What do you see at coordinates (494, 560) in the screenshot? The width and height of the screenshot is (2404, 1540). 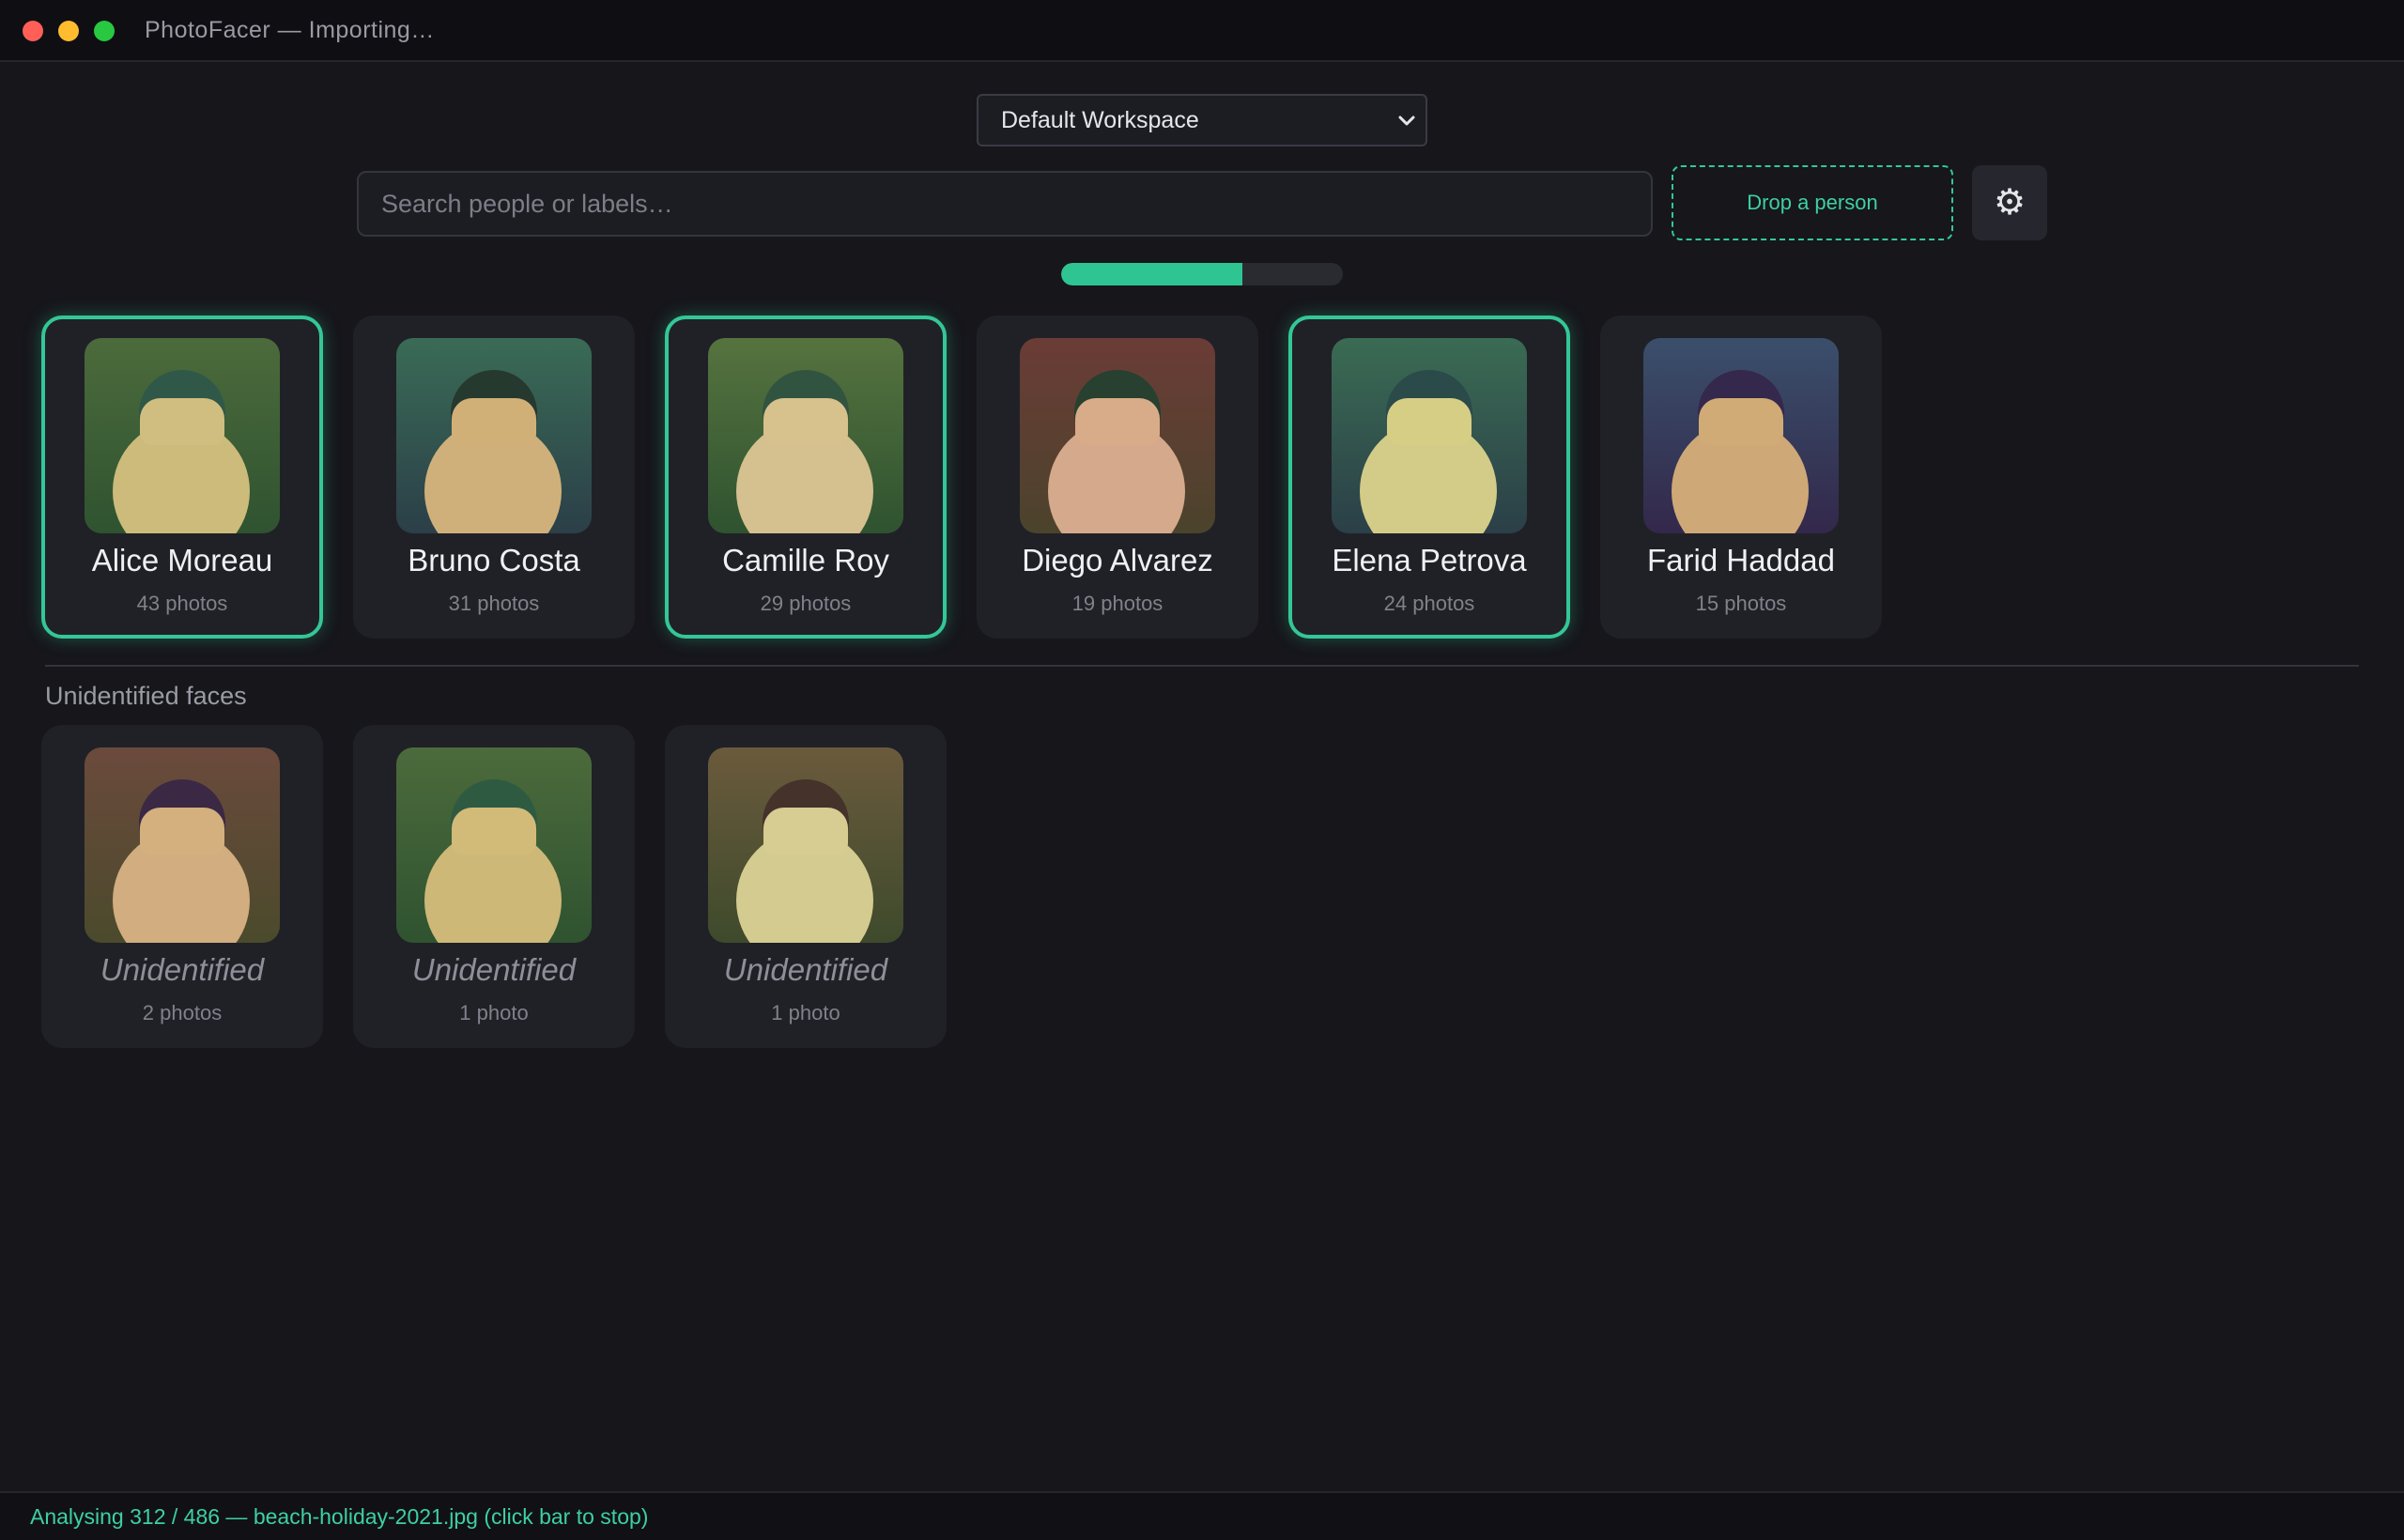 I see `person-name: Bruno Costa` at bounding box center [494, 560].